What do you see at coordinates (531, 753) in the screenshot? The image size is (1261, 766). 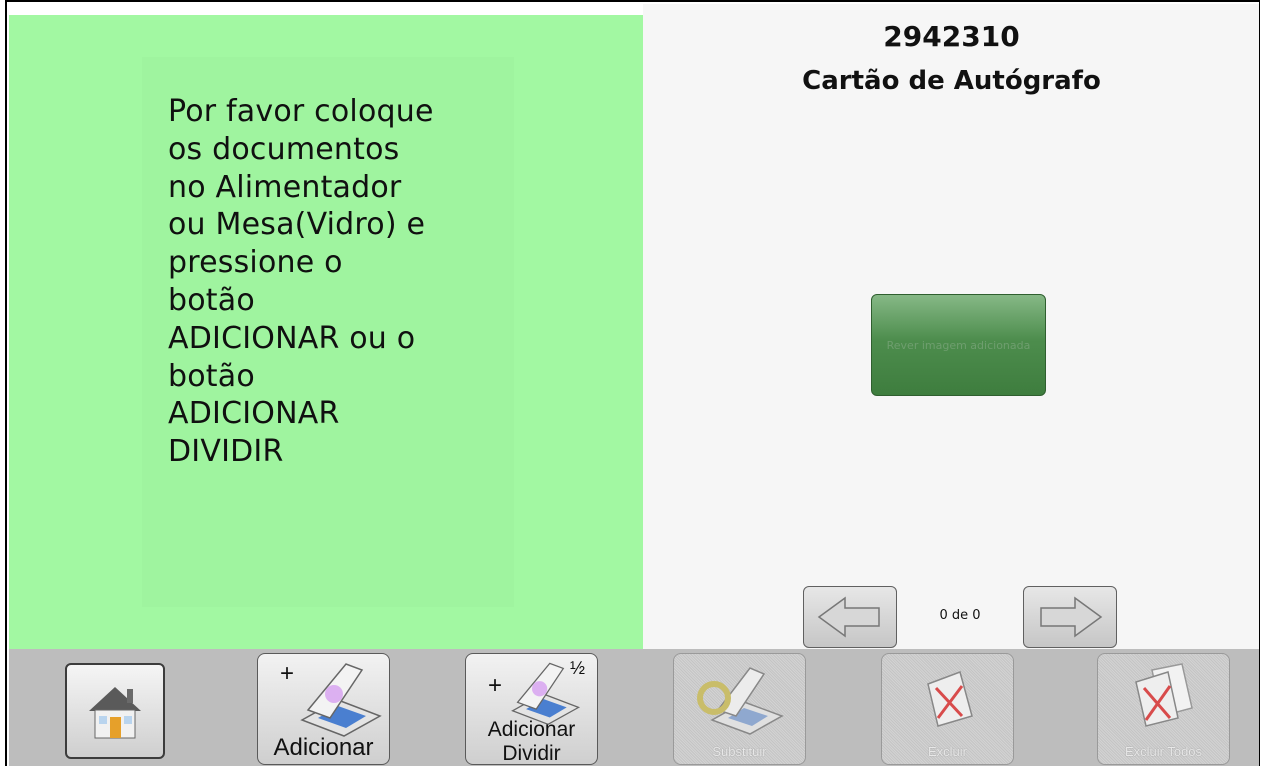 I see `add-split-label-line2: Dividir` at bounding box center [531, 753].